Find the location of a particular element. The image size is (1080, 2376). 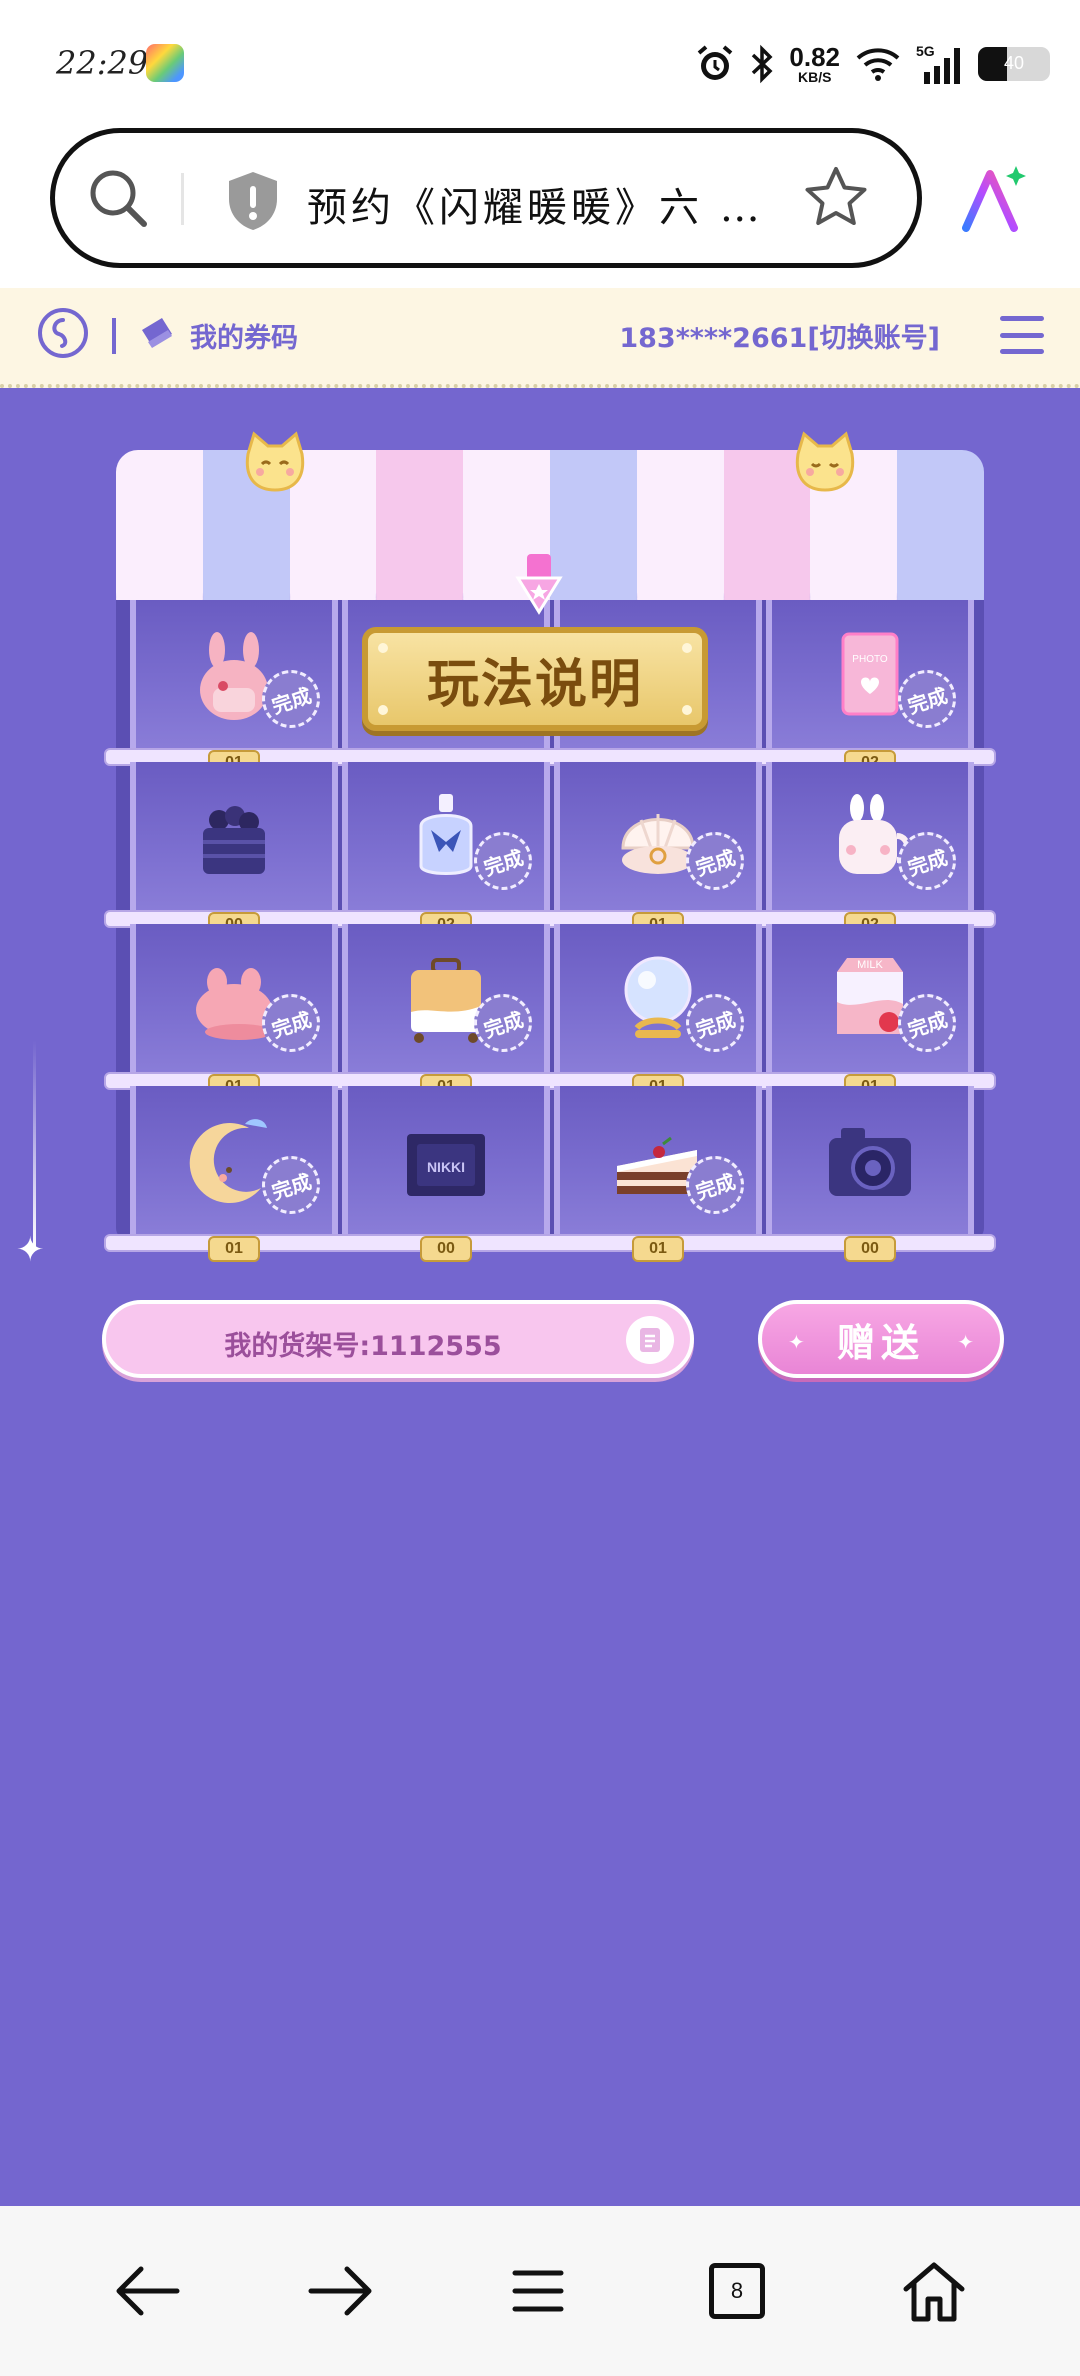

howto-label: 玩法说明 is located at coordinates (534, 684).